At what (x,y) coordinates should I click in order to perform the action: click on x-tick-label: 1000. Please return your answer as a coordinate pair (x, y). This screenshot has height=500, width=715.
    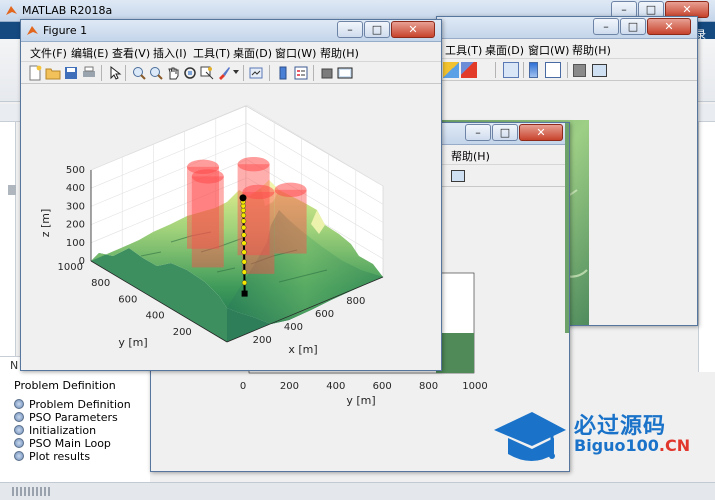
    Looking at the image, I should click on (474, 386).